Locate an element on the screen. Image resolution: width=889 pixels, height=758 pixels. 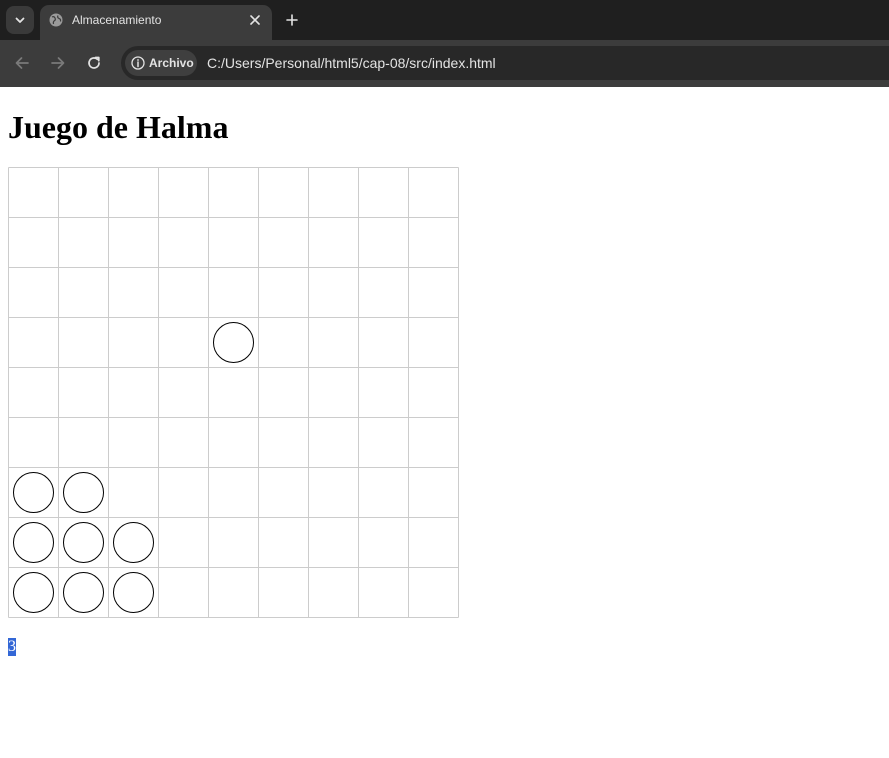
plus-icon is located at coordinates (292, 20).